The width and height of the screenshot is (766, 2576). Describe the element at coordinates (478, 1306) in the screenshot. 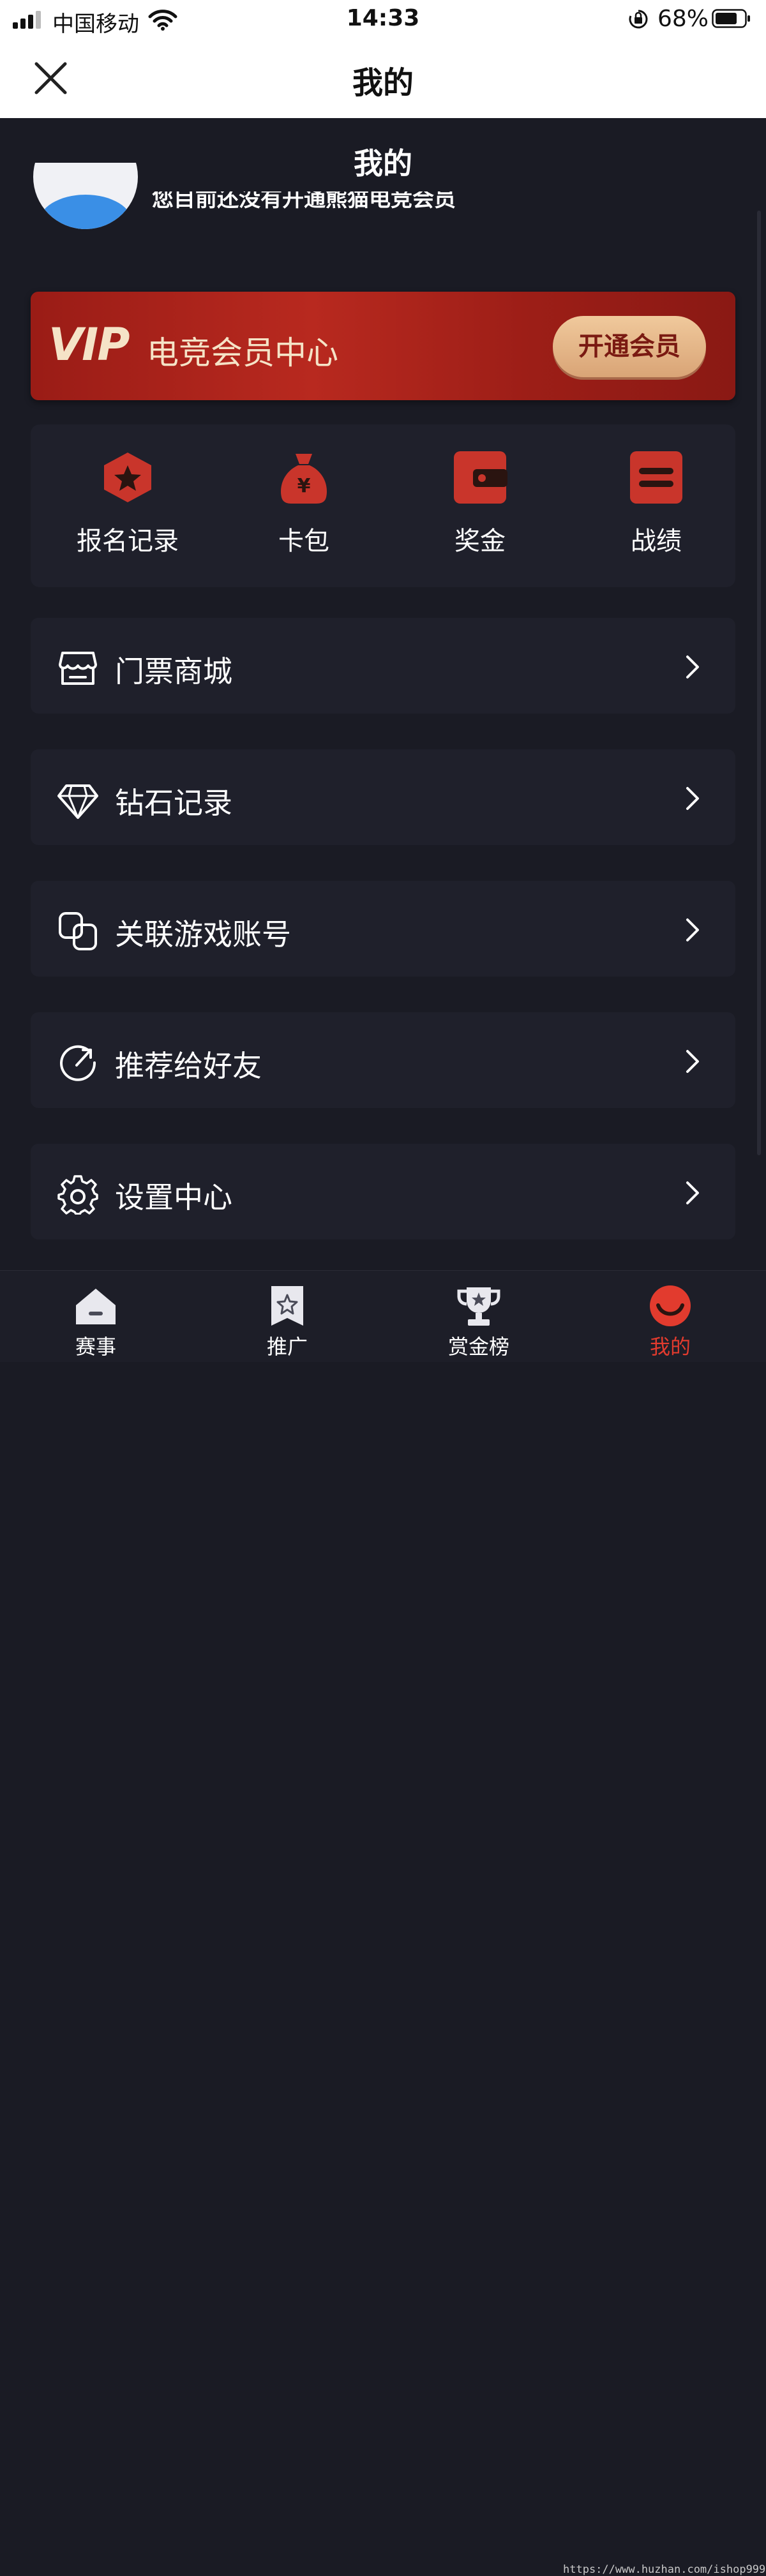

I see `trophy-icon` at that location.